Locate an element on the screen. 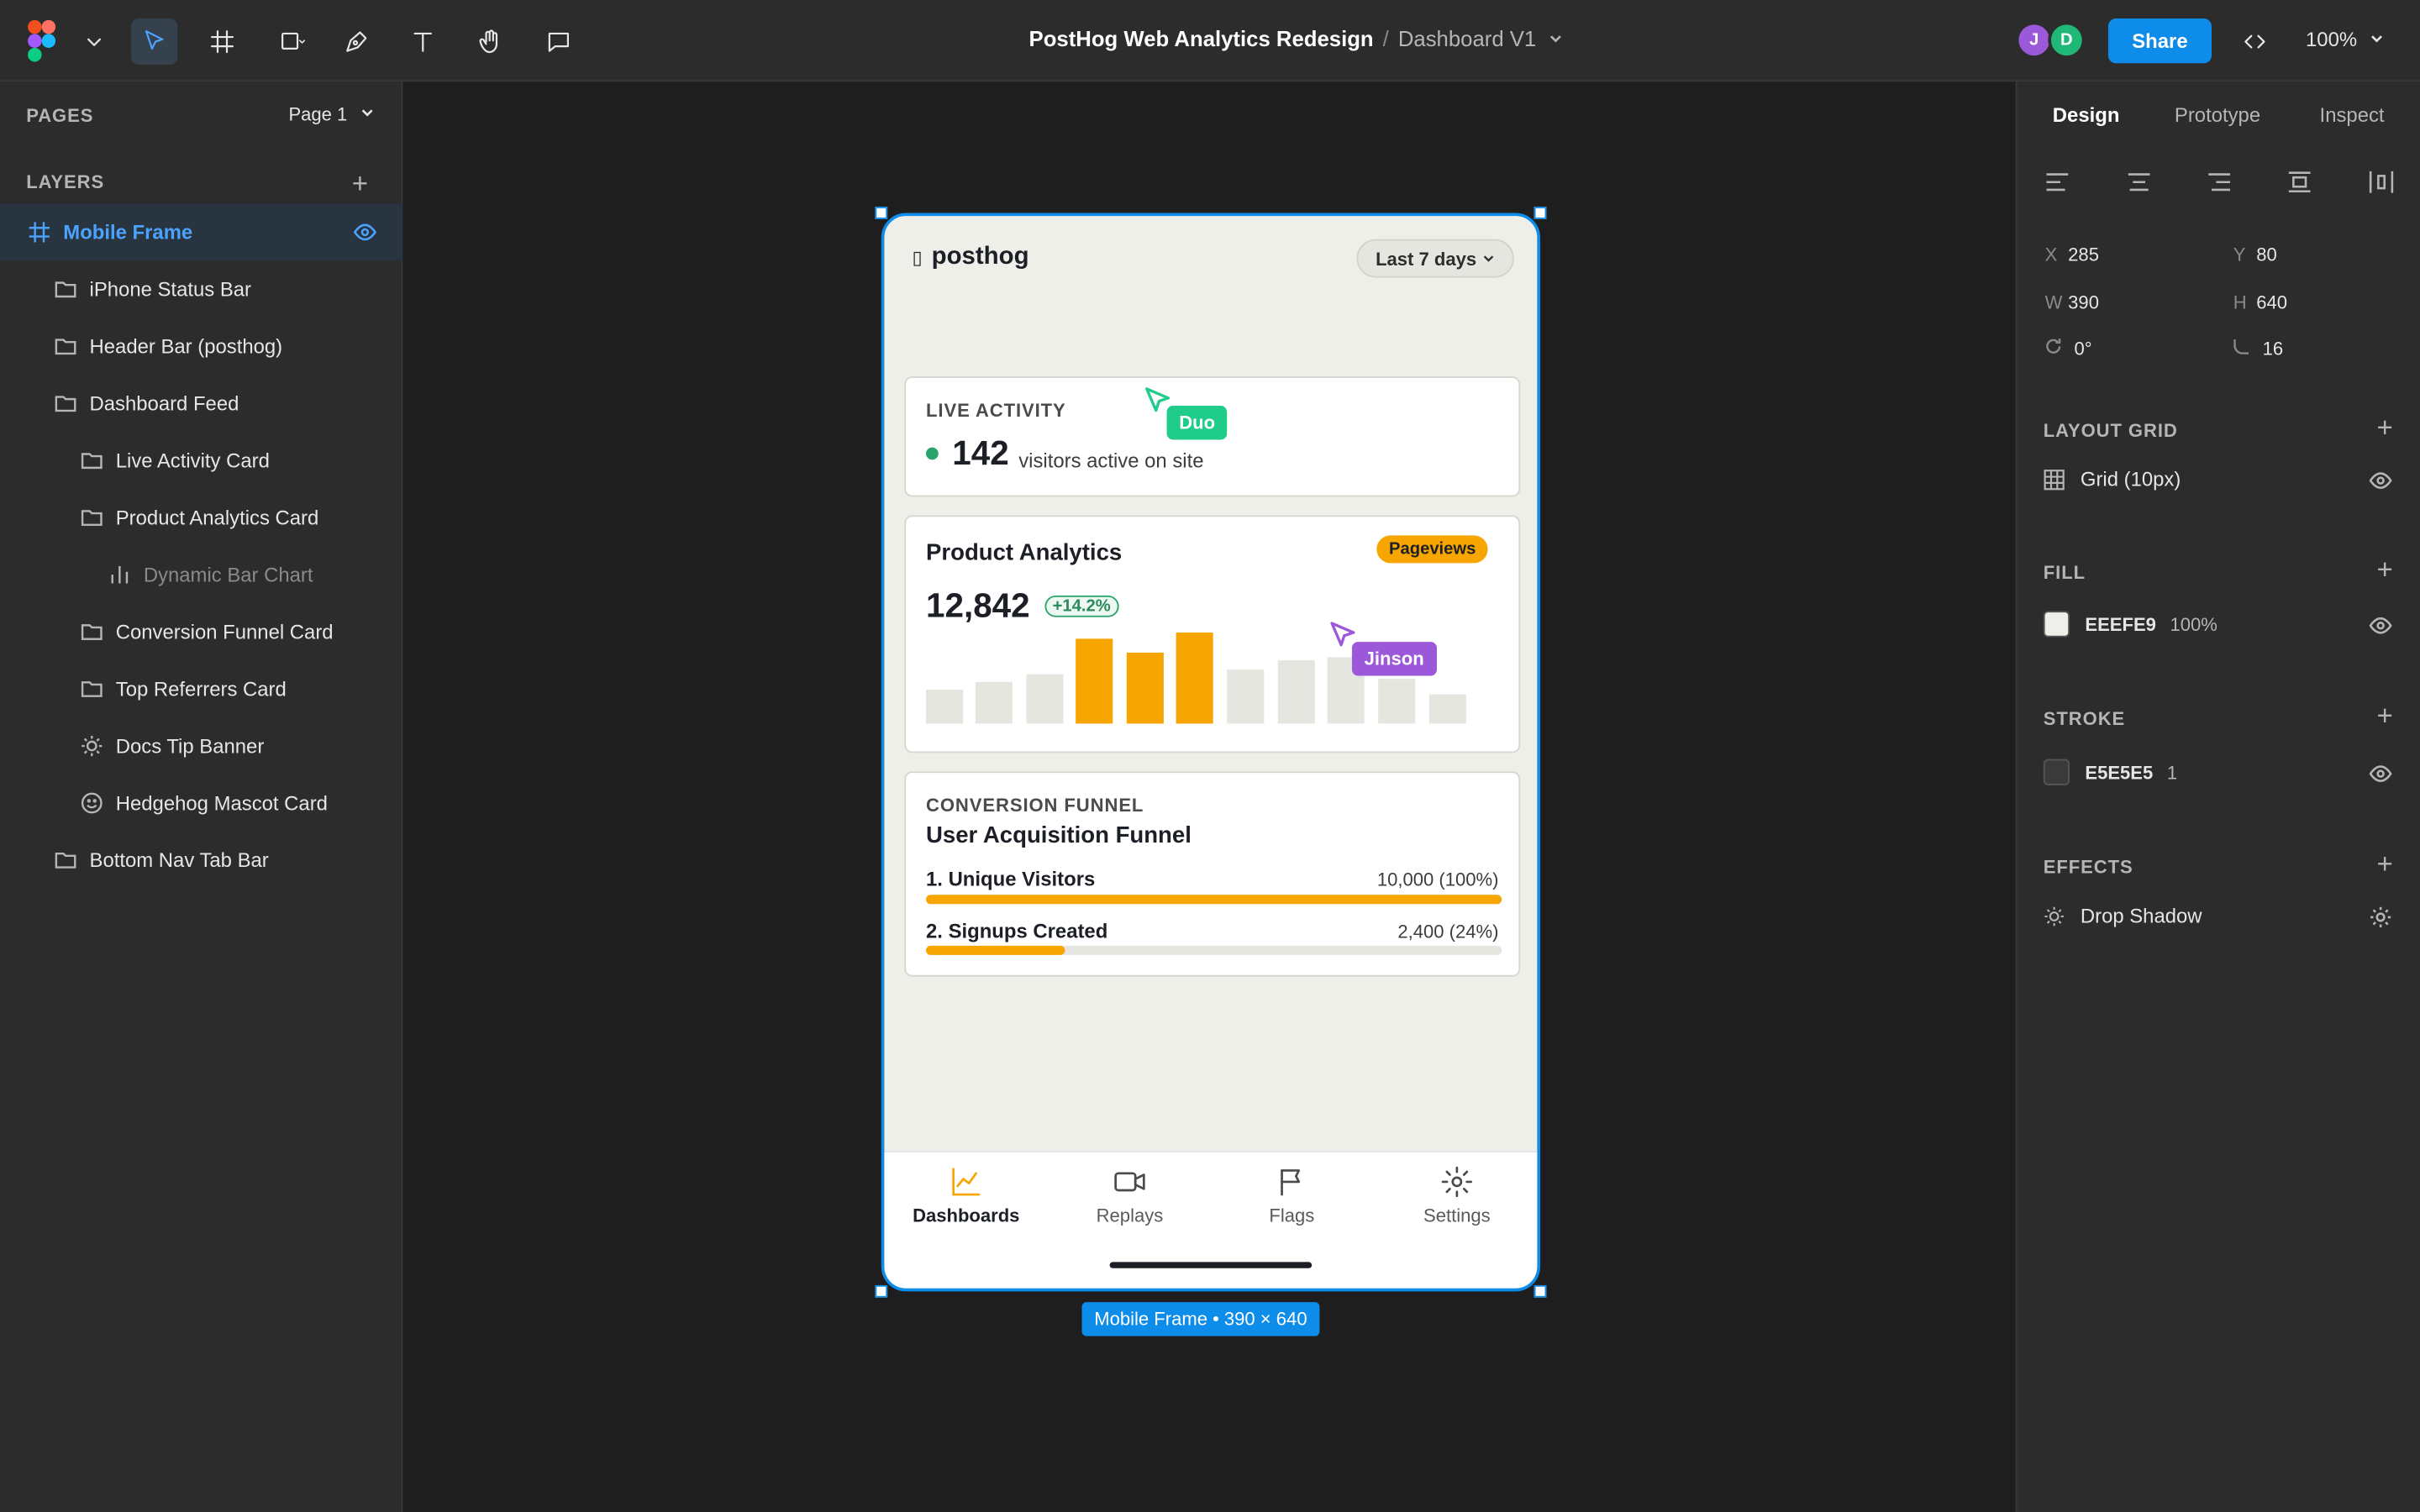 This screenshot has width=2420, height=1512. avatar: J is located at coordinates (2034, 40).